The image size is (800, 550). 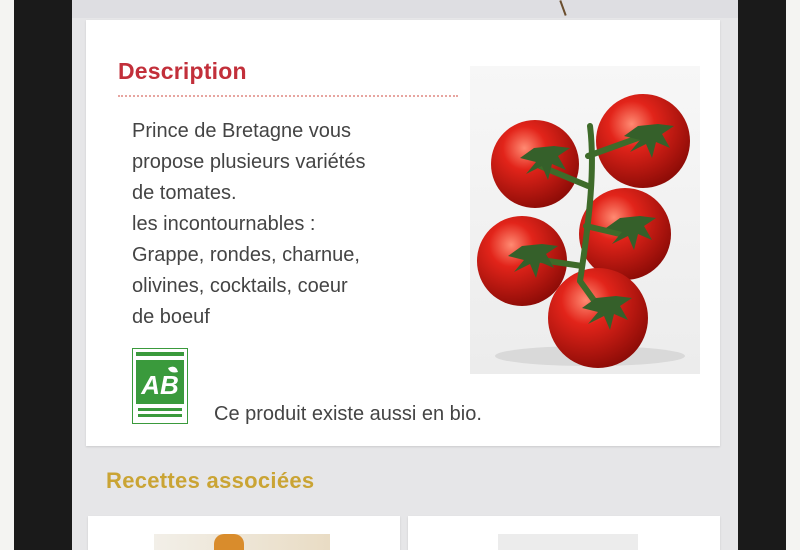 I want to click on description-line: olivines, cocktails, coeur, so click(x=240, y=286).